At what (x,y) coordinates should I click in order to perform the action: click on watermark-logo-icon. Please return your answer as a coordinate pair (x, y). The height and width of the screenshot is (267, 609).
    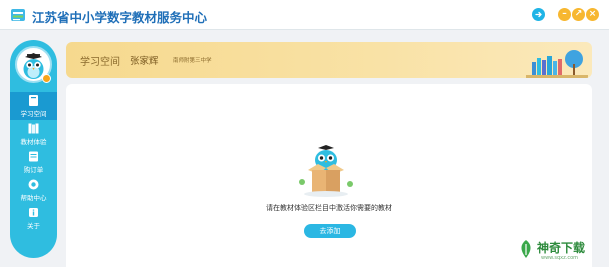
    Looking at the image, I should click on (526, 249).